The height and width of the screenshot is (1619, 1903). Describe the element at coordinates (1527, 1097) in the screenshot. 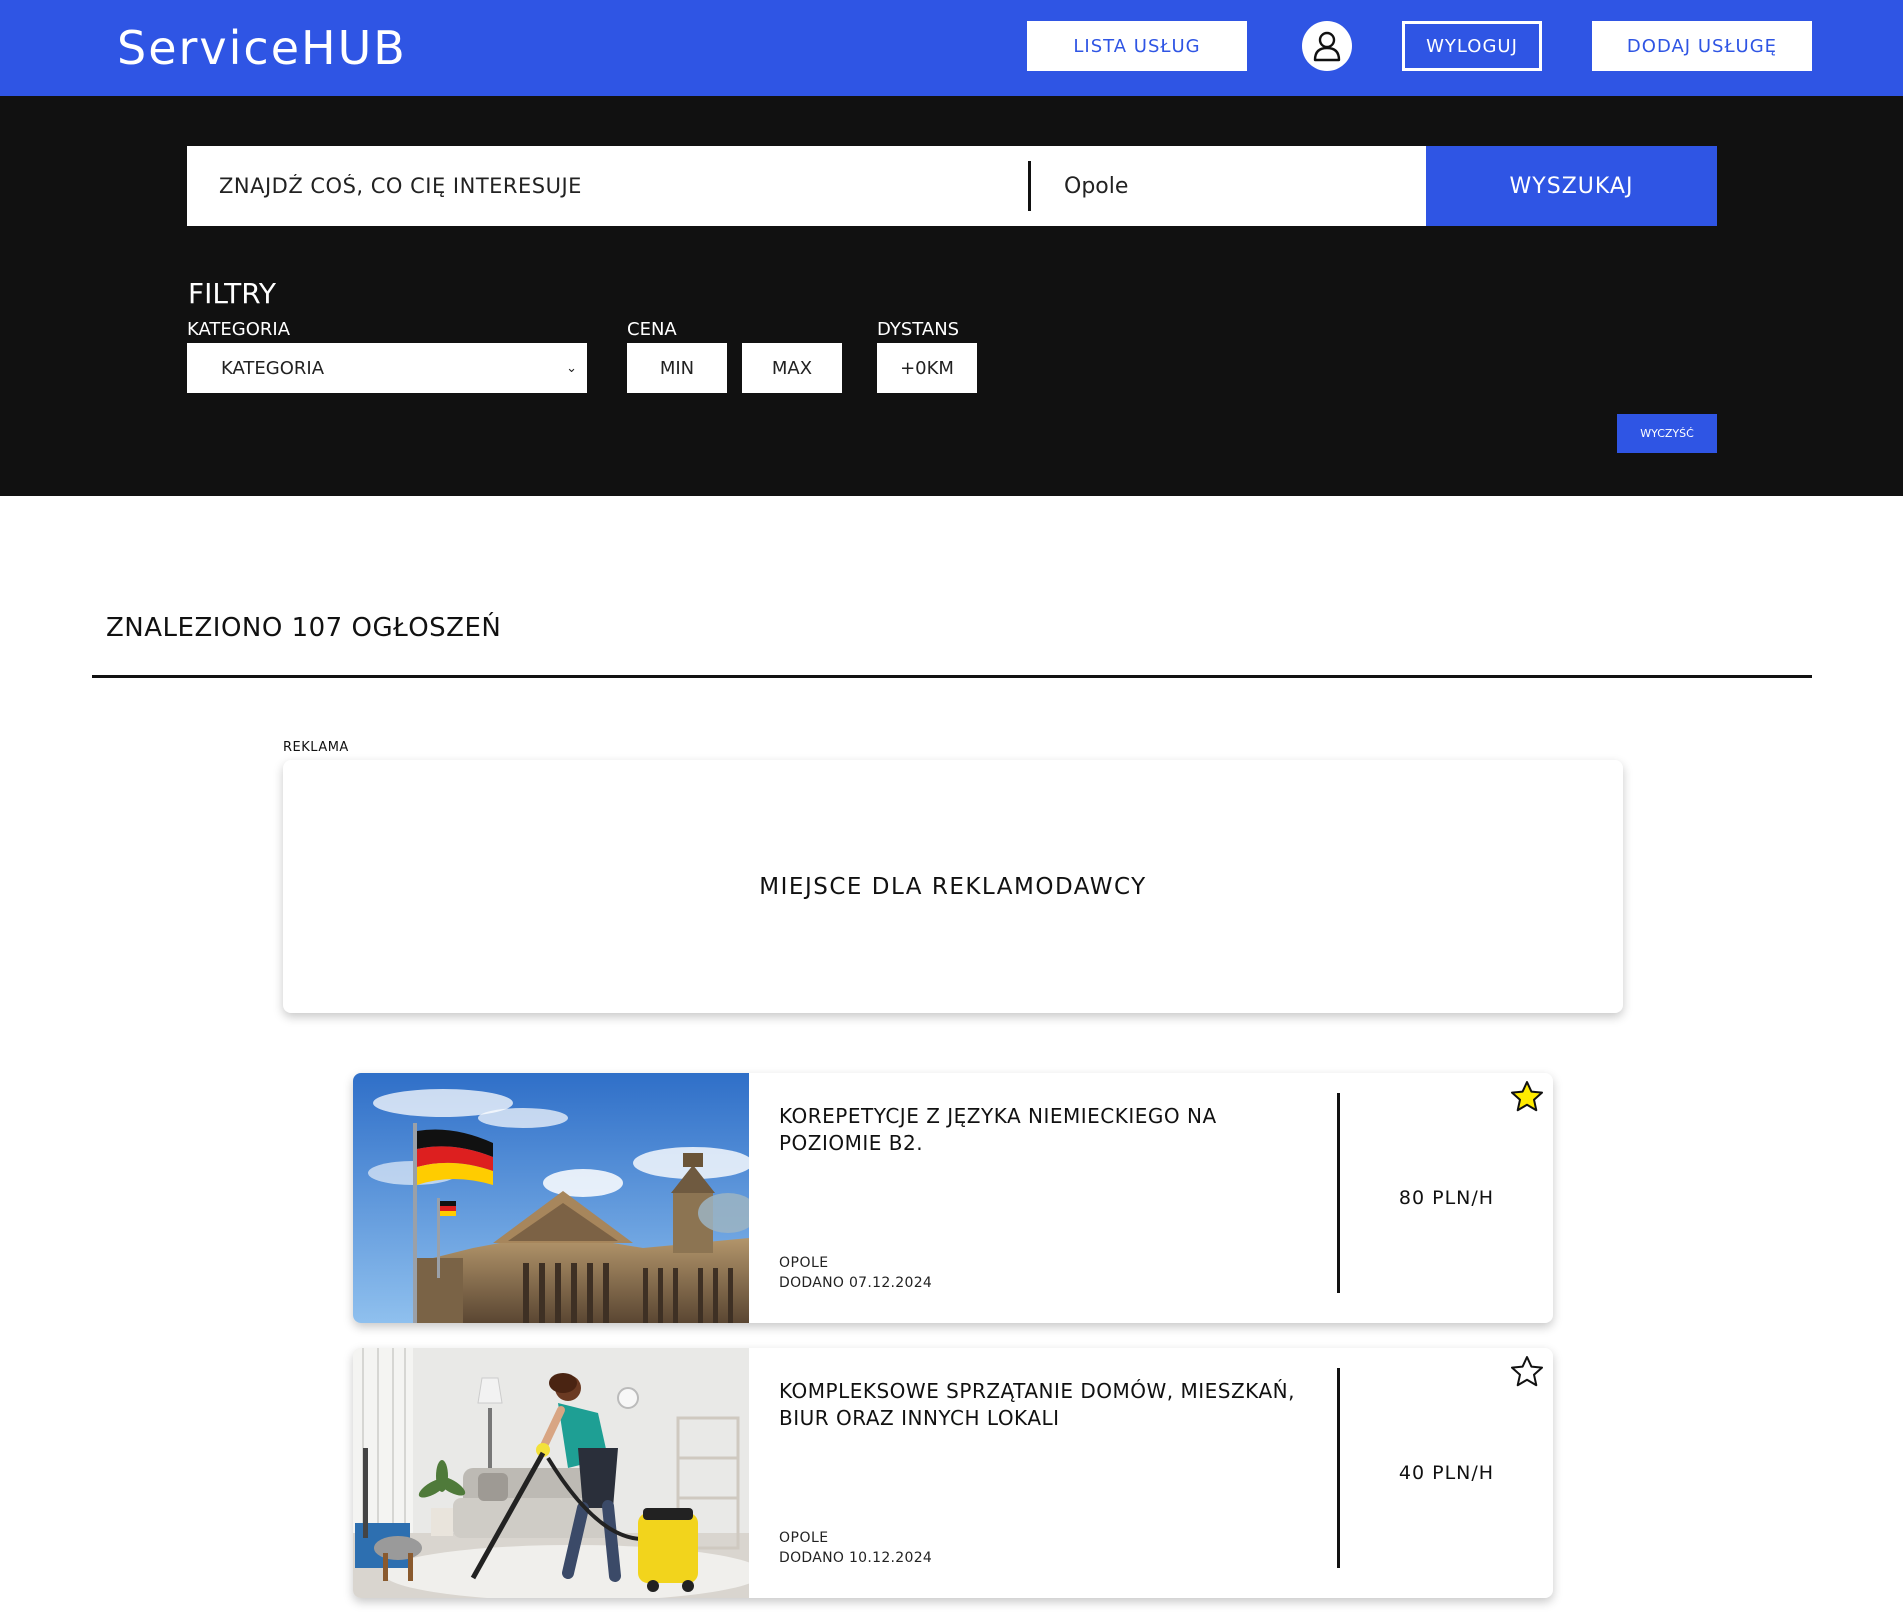

I see `star-filled-icon` at that location.